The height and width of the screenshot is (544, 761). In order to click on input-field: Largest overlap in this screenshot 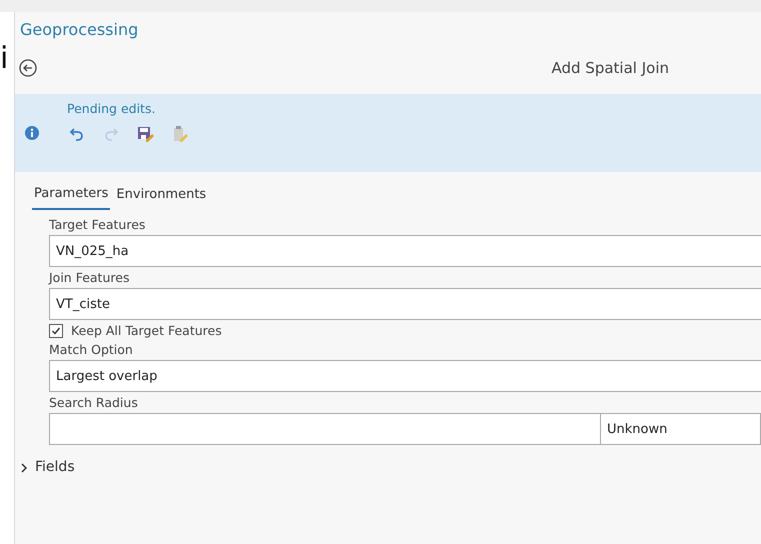, I will do `click(405, 376)`.